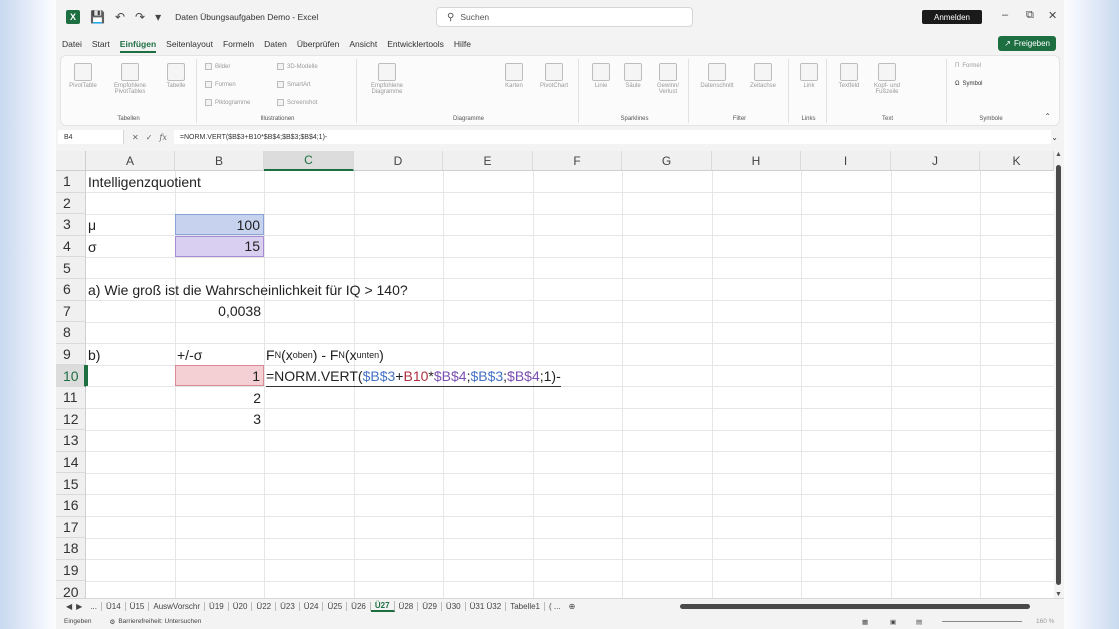 This screenshot has width=1119, height=629. What do you see at coordinates (220, 84) in the screenshot?
I see `shapes-button: Formen` at bounding box center [220, 84].